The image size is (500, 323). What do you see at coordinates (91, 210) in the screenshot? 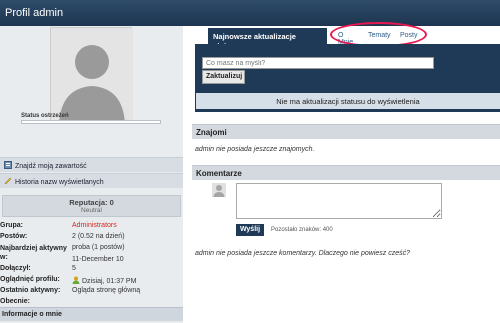
I see `reputation-level: Neutral` at bounding box center [91, 210].